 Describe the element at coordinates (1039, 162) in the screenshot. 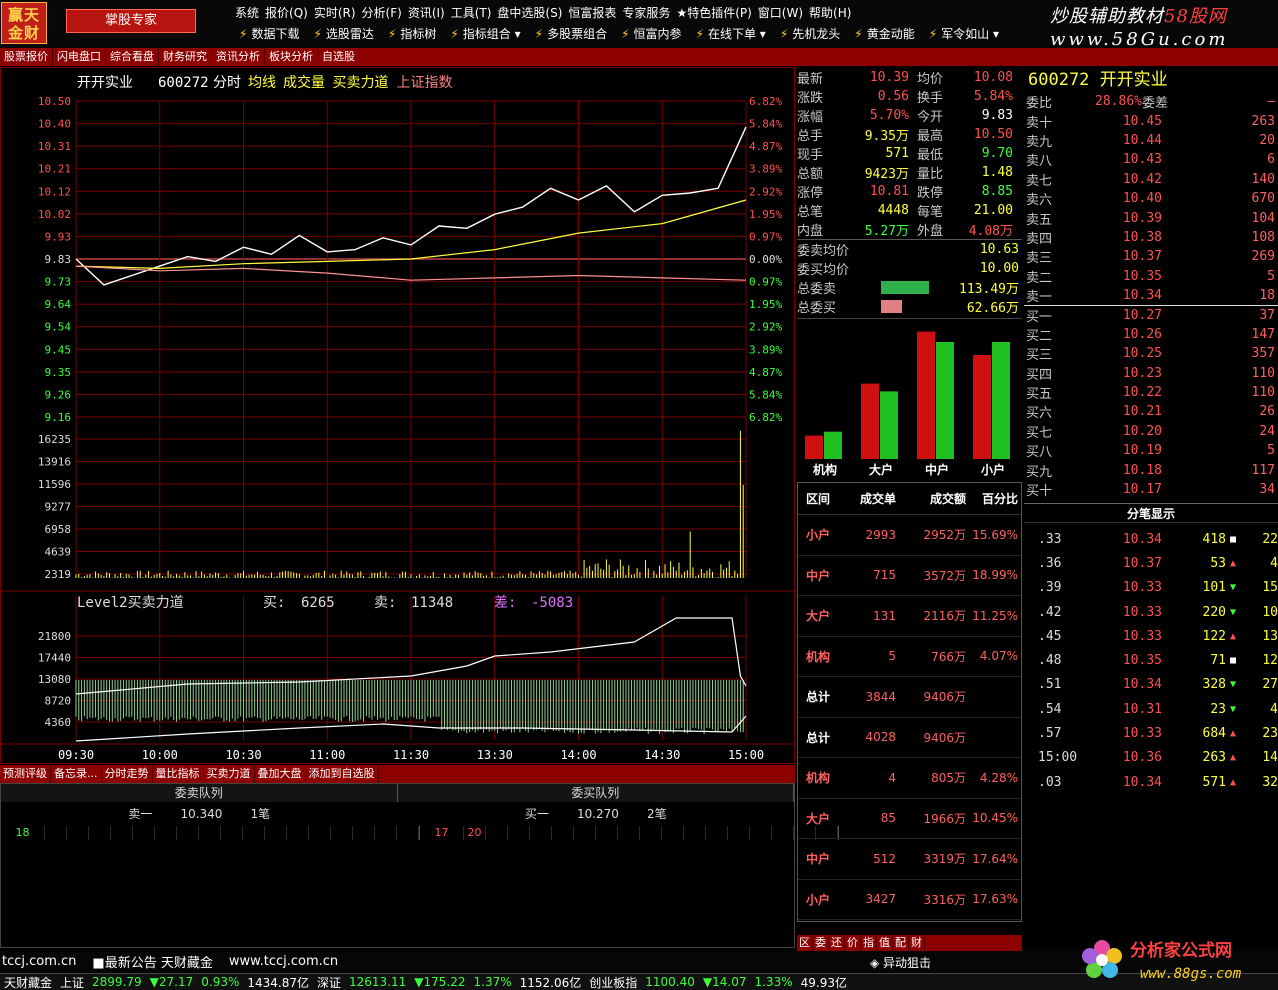

I see `order-level: 卖八` at that location.